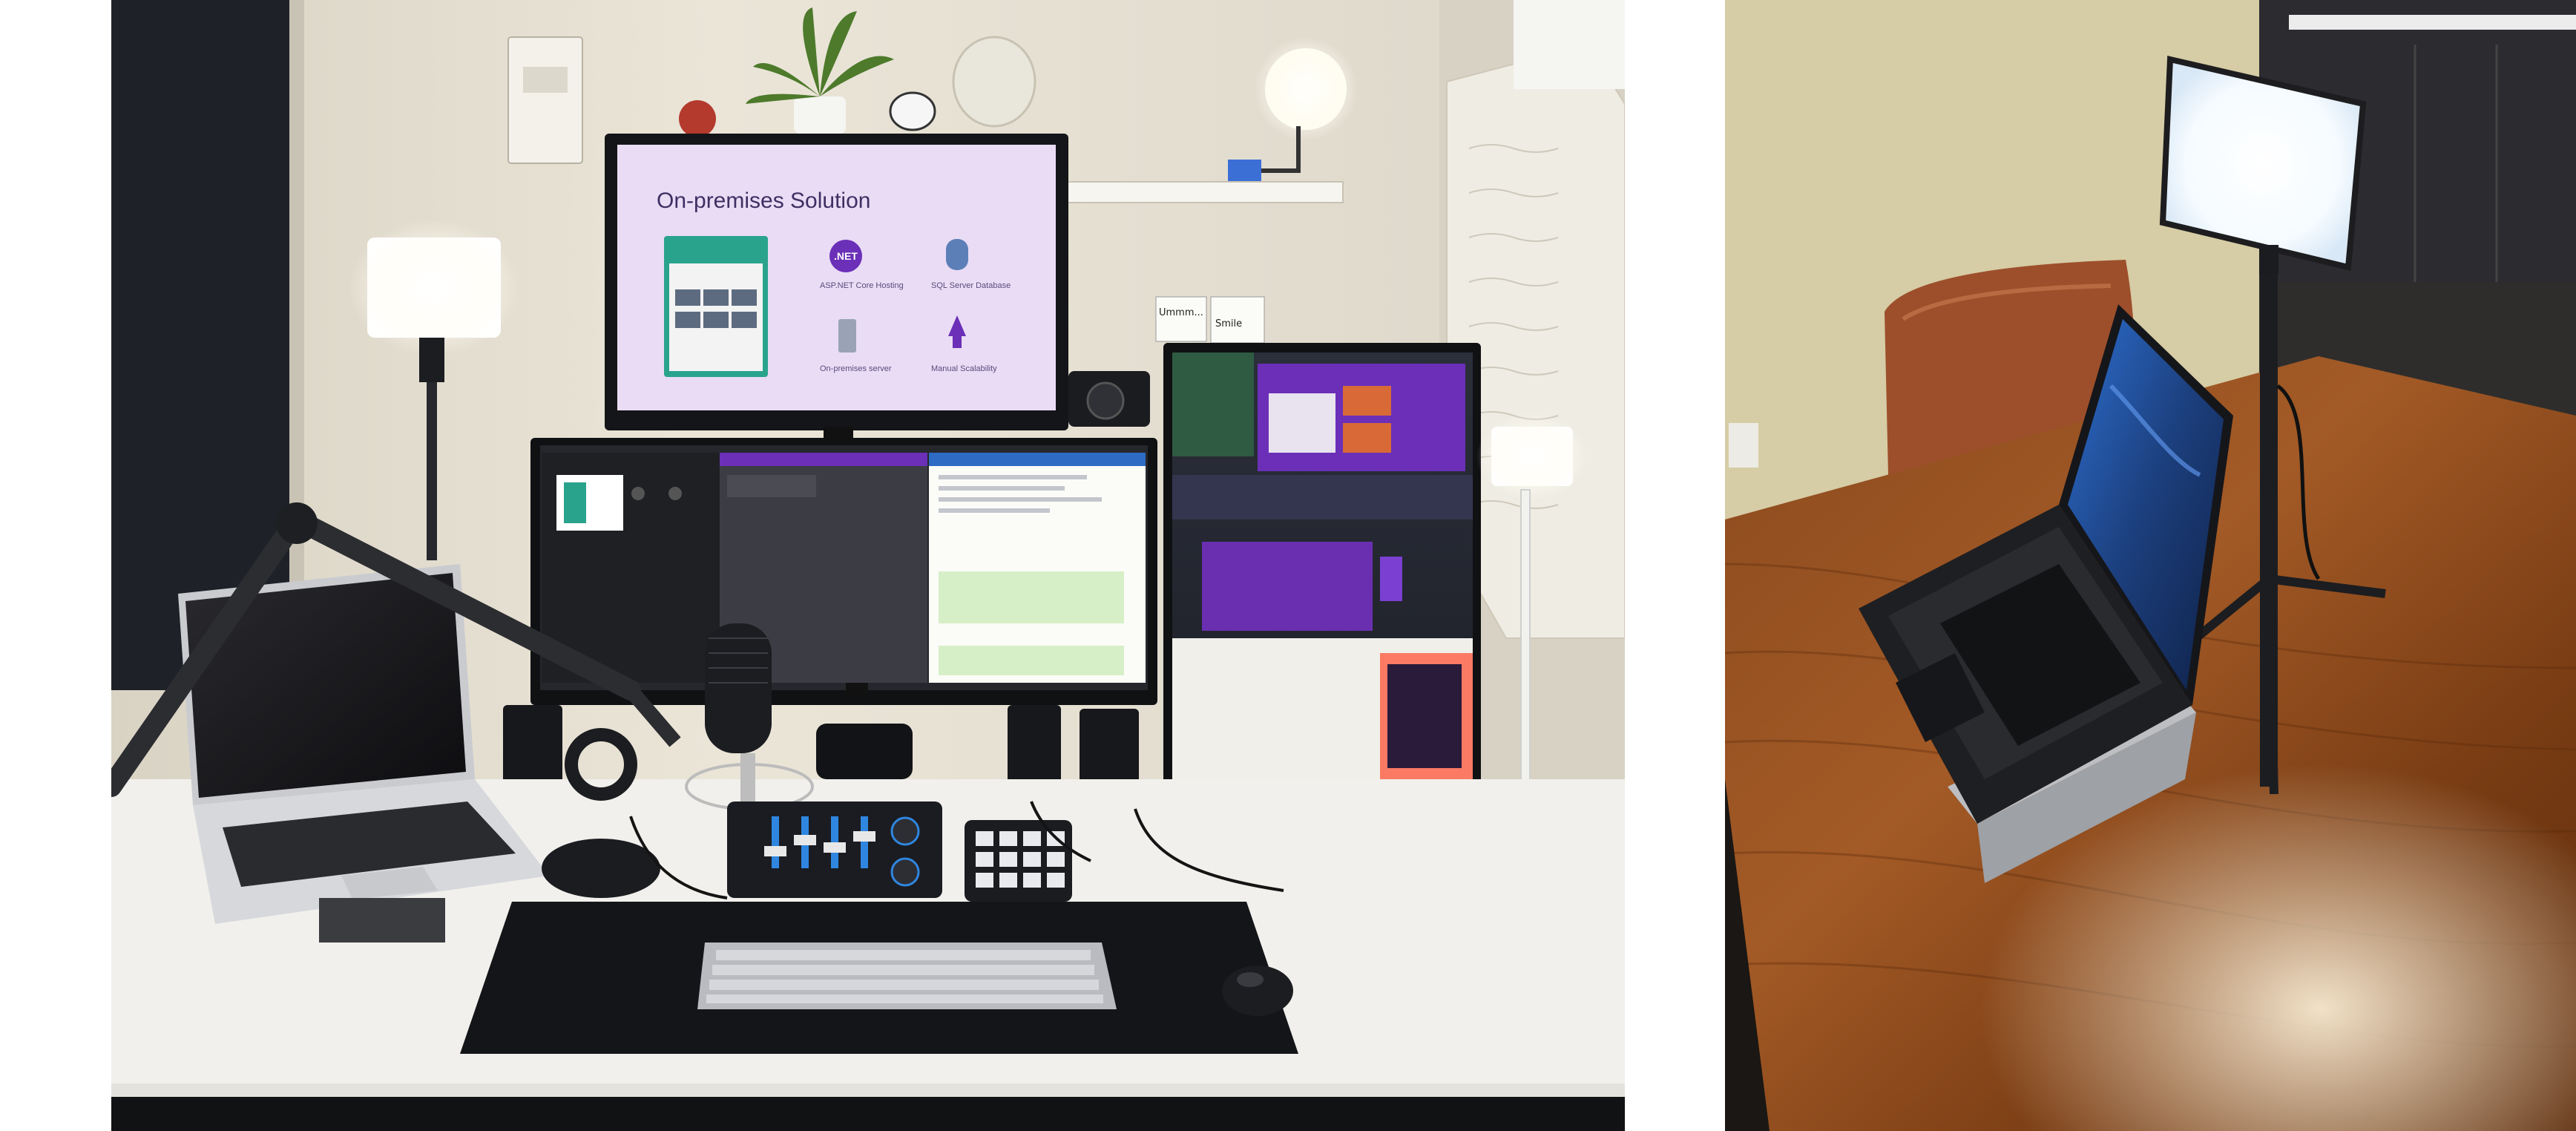 The height and width of the screenshot is (1131, 2576). What do you see at coordinates (1228, 324) in the screenshot?
I see `sticky-note-right: Smile` at bounding box center [1228, 324].